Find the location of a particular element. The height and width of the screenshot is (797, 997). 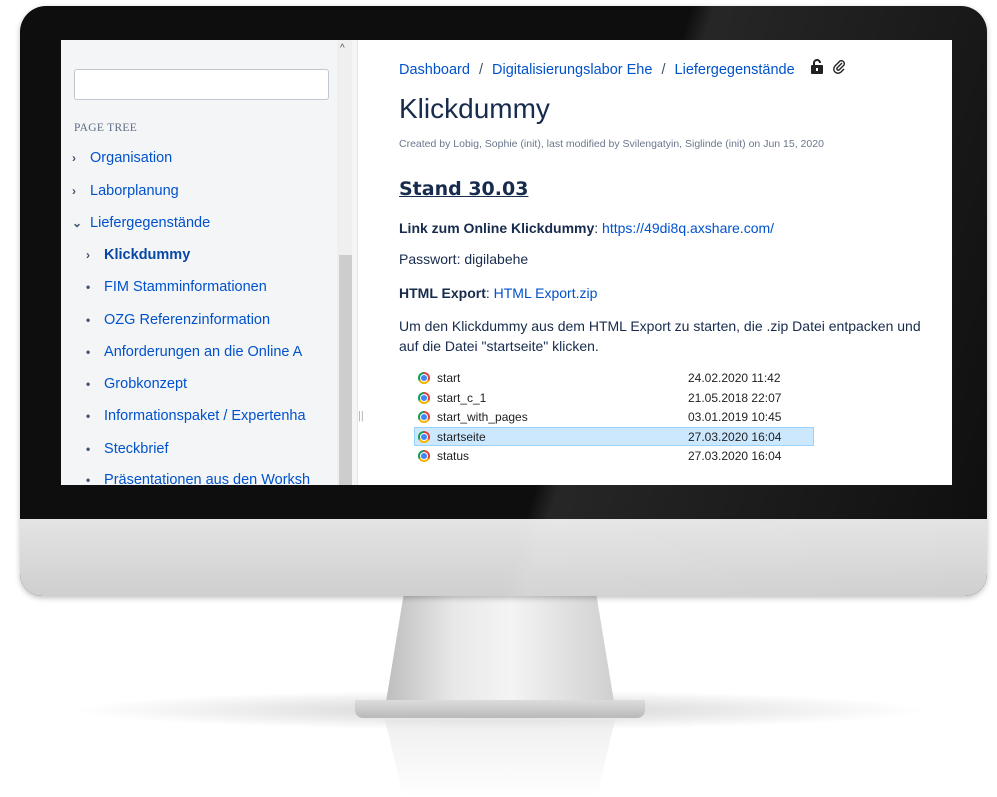

monitor-stand-base is located at coordinates (500, 709).